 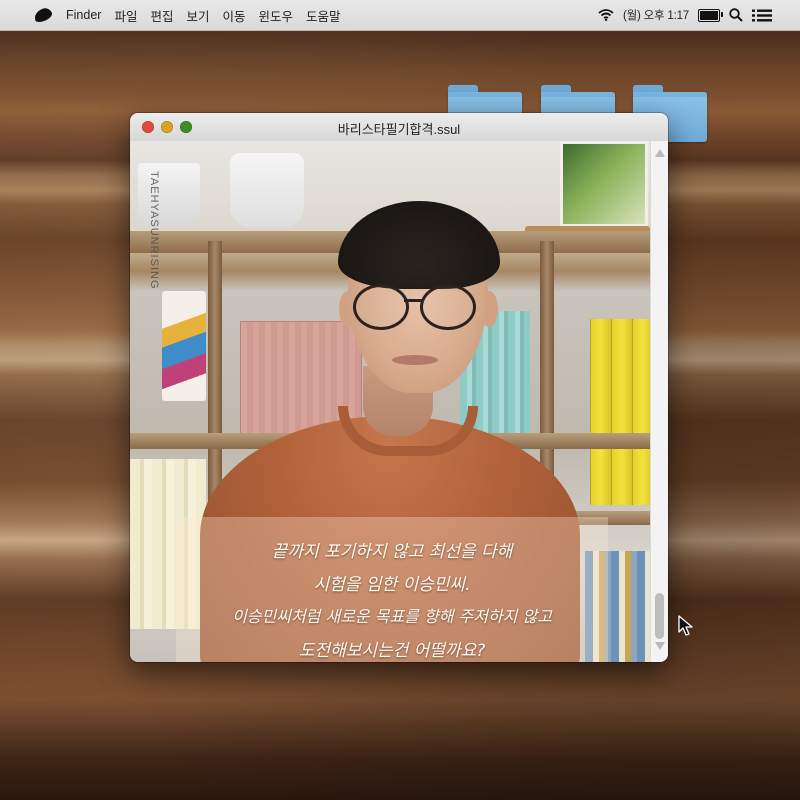 I want to click on vertical-scrollbar, so click(x=659, y=401).